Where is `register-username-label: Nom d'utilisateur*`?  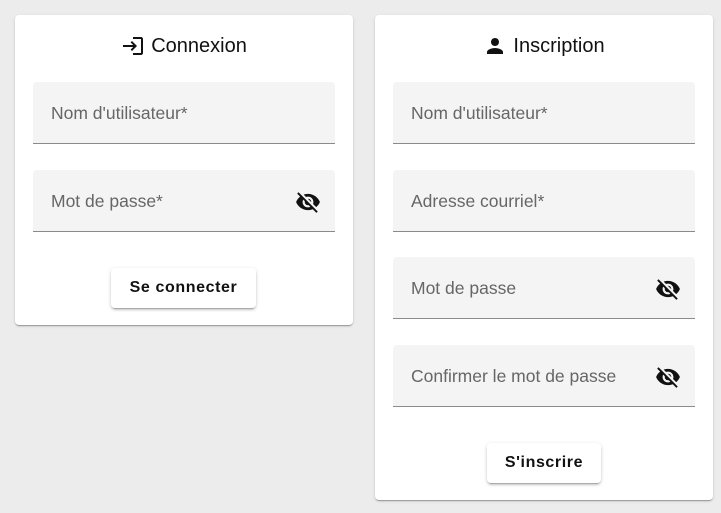 register-username-label: Nom d'utilisateur* is located at coordinates (479, 113).